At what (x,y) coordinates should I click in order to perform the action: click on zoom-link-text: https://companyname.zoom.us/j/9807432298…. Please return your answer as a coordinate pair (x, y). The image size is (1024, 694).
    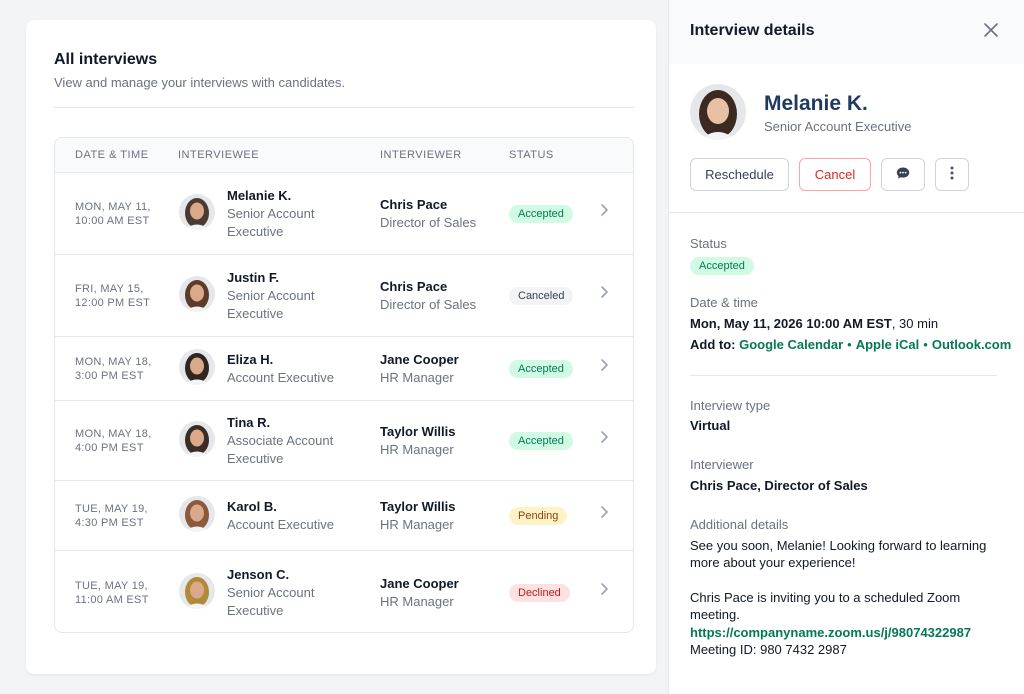
    Looking at the image, I should click on (830, 632).